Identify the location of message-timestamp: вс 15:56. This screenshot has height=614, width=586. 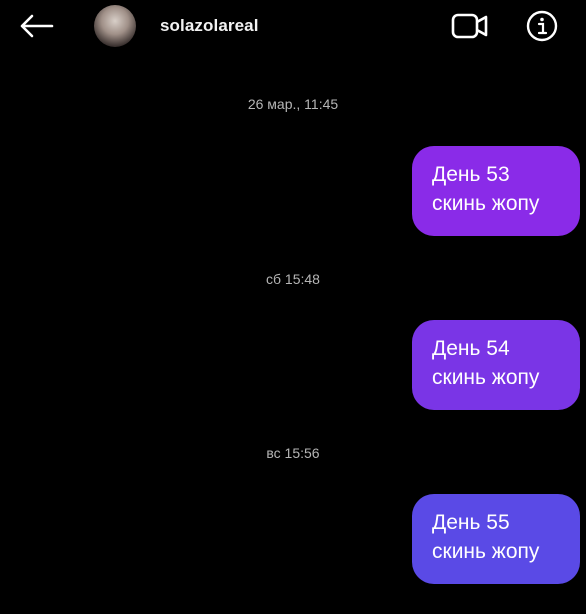
(293, 453).